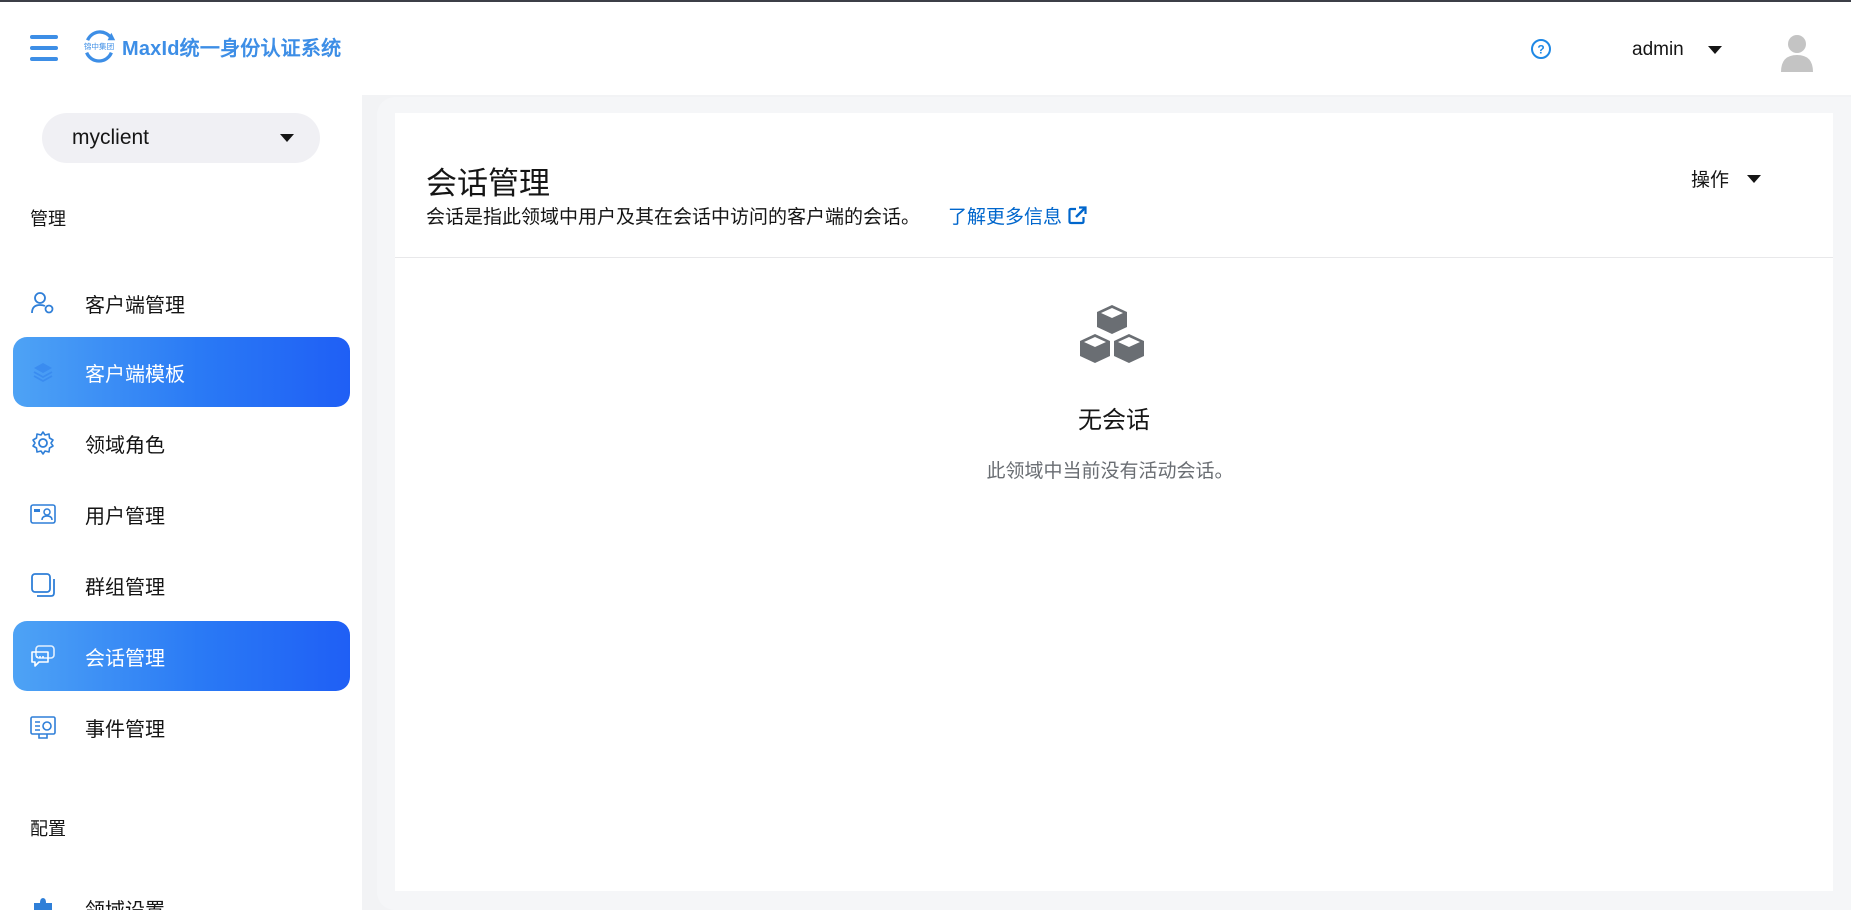 The image size is (1851, 910). What do you see at coordinates (1077, 215) in the screenshot?
I see `external-link-icon` at bounding box center [1077, 215].